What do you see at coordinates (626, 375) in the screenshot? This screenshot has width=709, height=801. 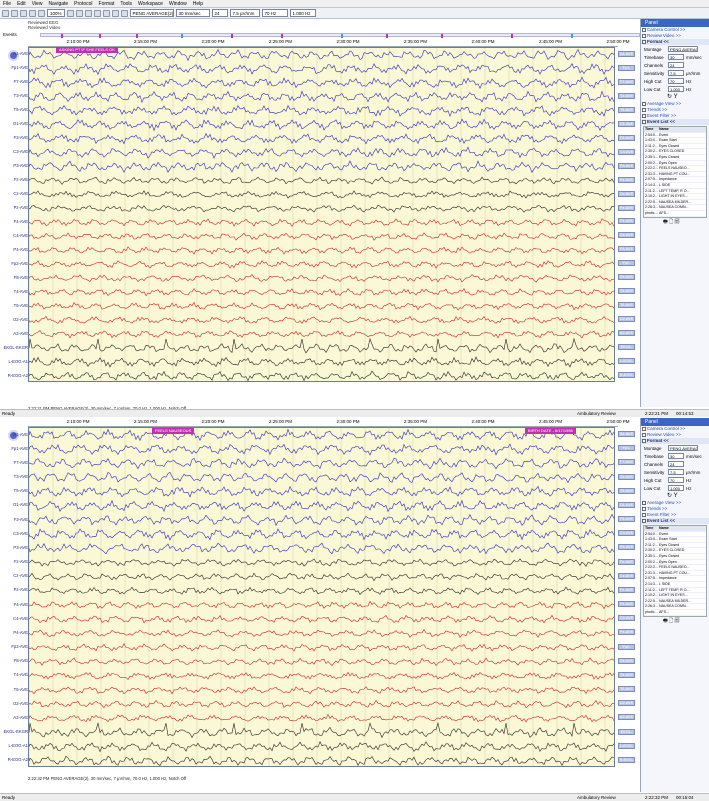 I see `channel-settings-button: R-EOG-A2` at bounding box center [626, 375].